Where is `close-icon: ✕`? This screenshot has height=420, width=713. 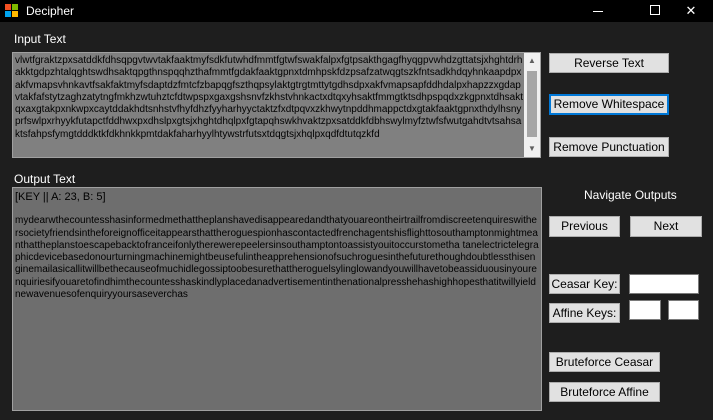
close-icon: ✕ is located at coordinates (691, 10).